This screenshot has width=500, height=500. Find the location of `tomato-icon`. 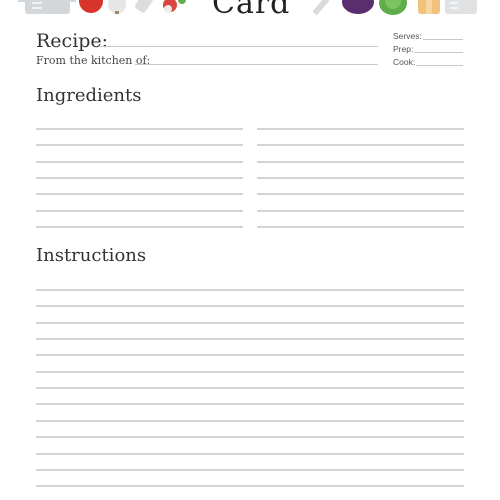

tomato-icon is located at coordinates (91, 6).